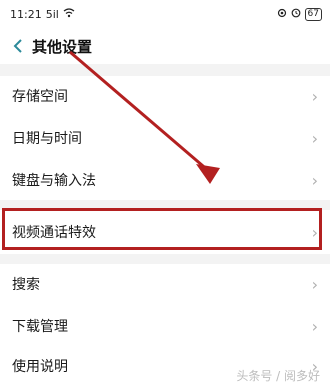 This screenshot has height=390, width=330. Describe the element at coordinates (296, 14) in the screenshot. I see `alarm-icon` at that location.